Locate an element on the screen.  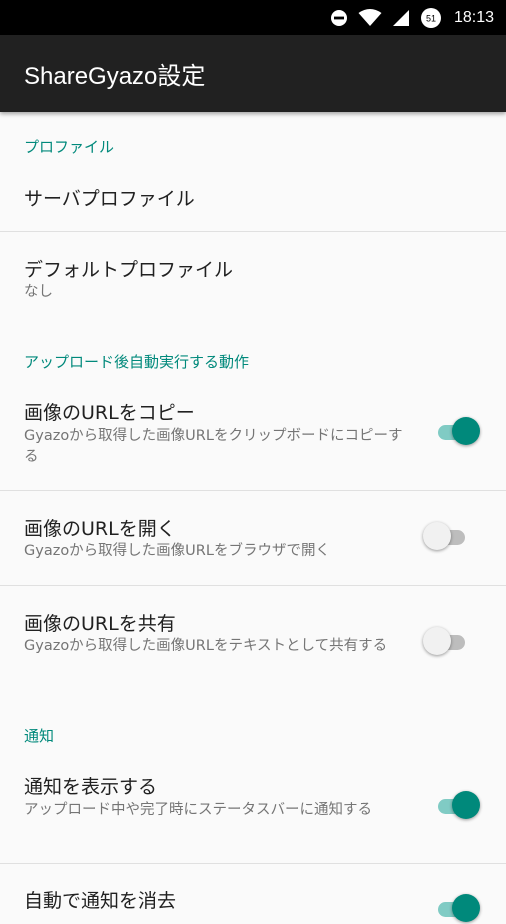
setting-auto-dismiss: 自動で通知を消去 is located at coordinates (253, 894).